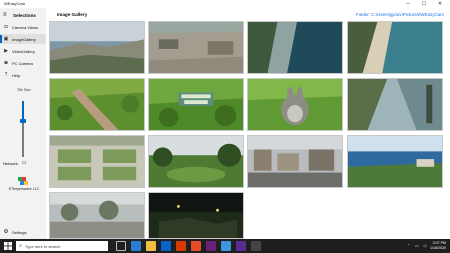 The width and height of the screenshot is (450, 253). Describe the element at coordinates (15, 3) in the screenshot. I see `window-title: WEasyCam` at that location.